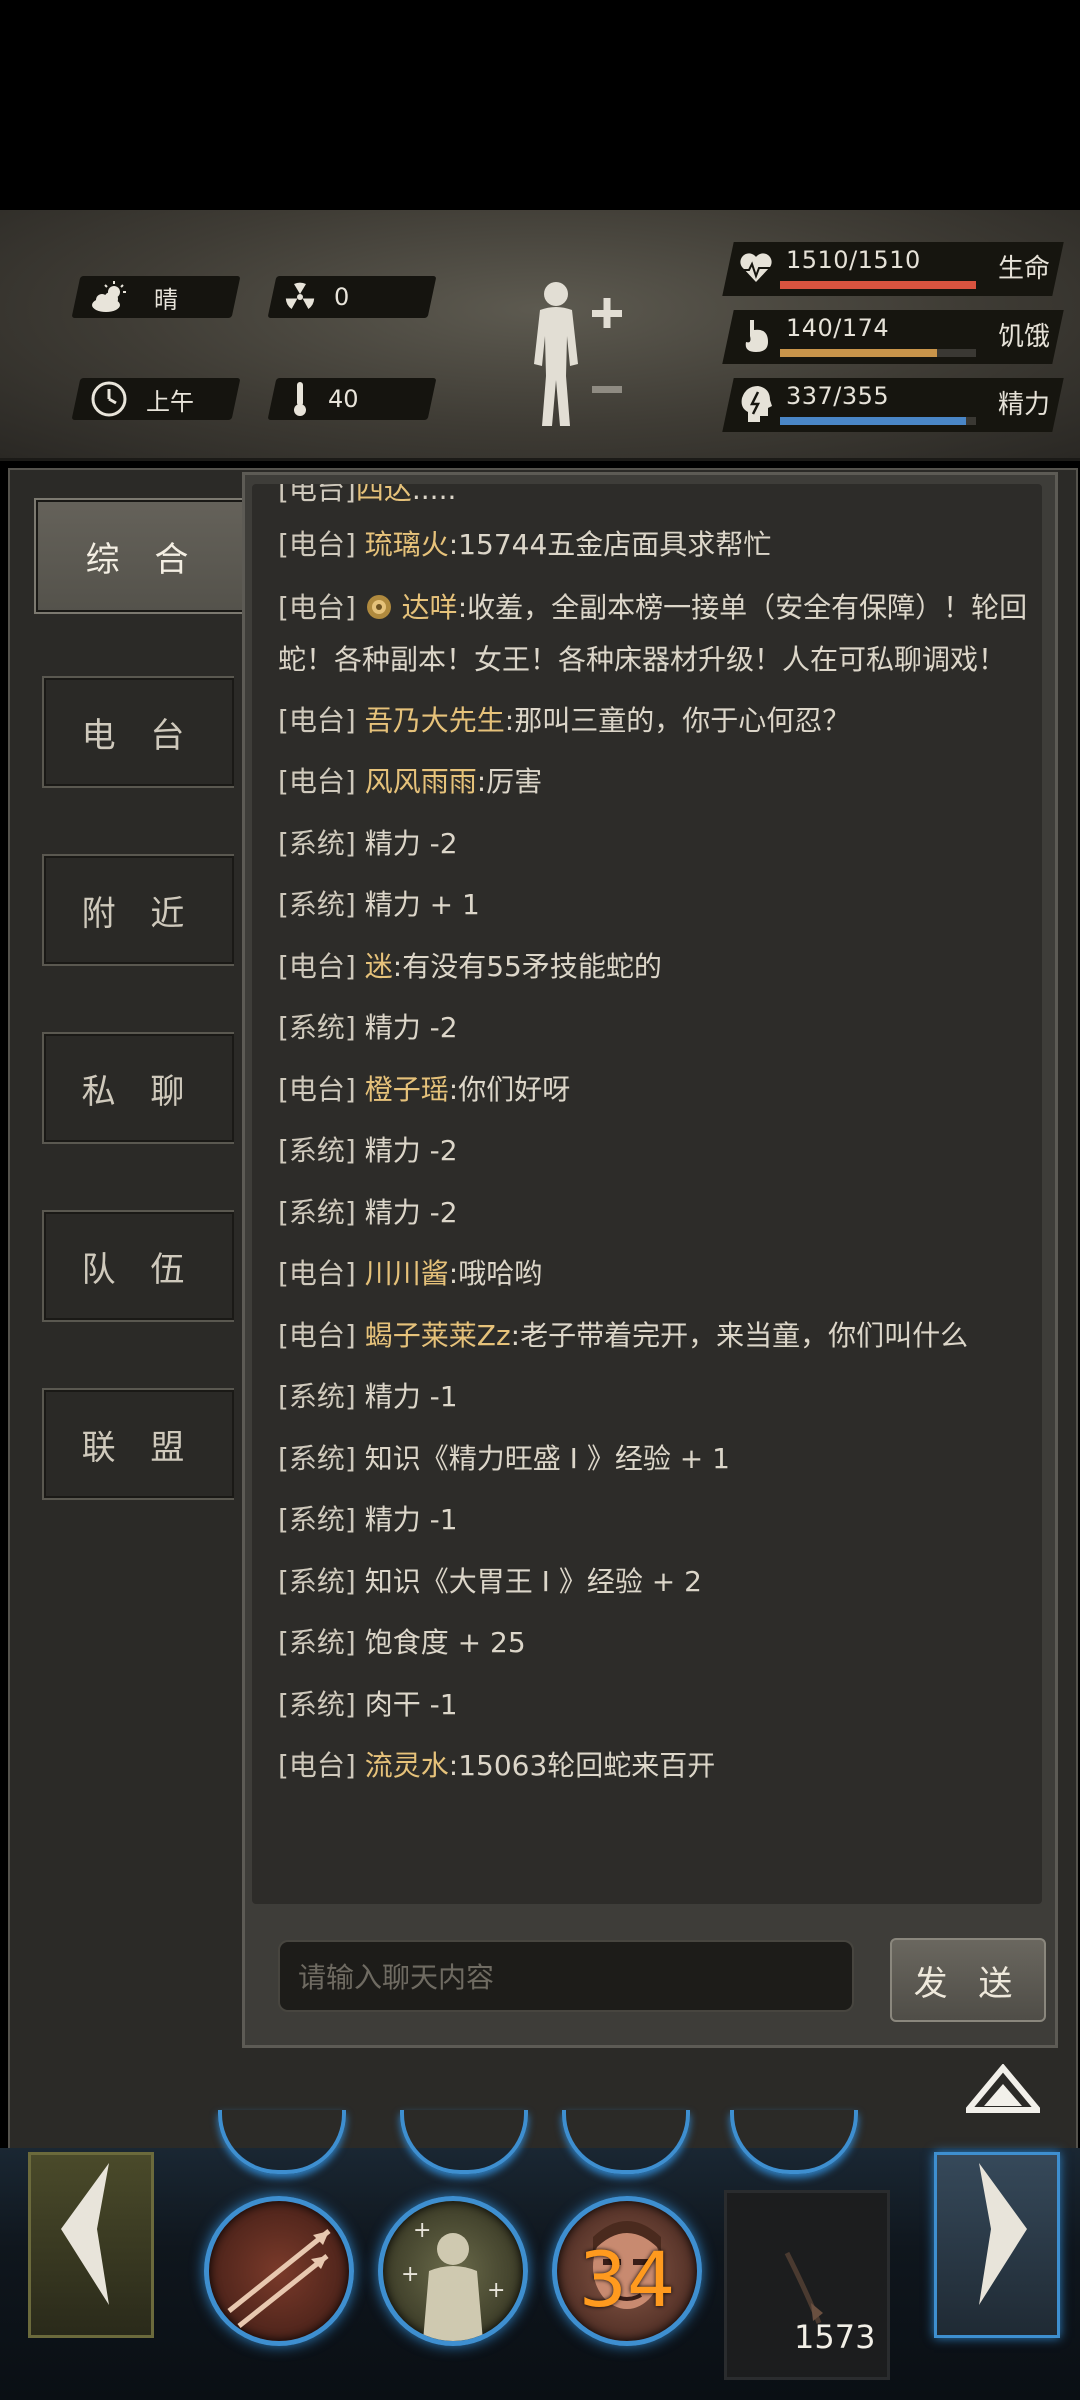  What do you see at coordinates (279, 2278) in the screenshot?
I see `arrows-skill-icon` at bounding box center [279, 2278].